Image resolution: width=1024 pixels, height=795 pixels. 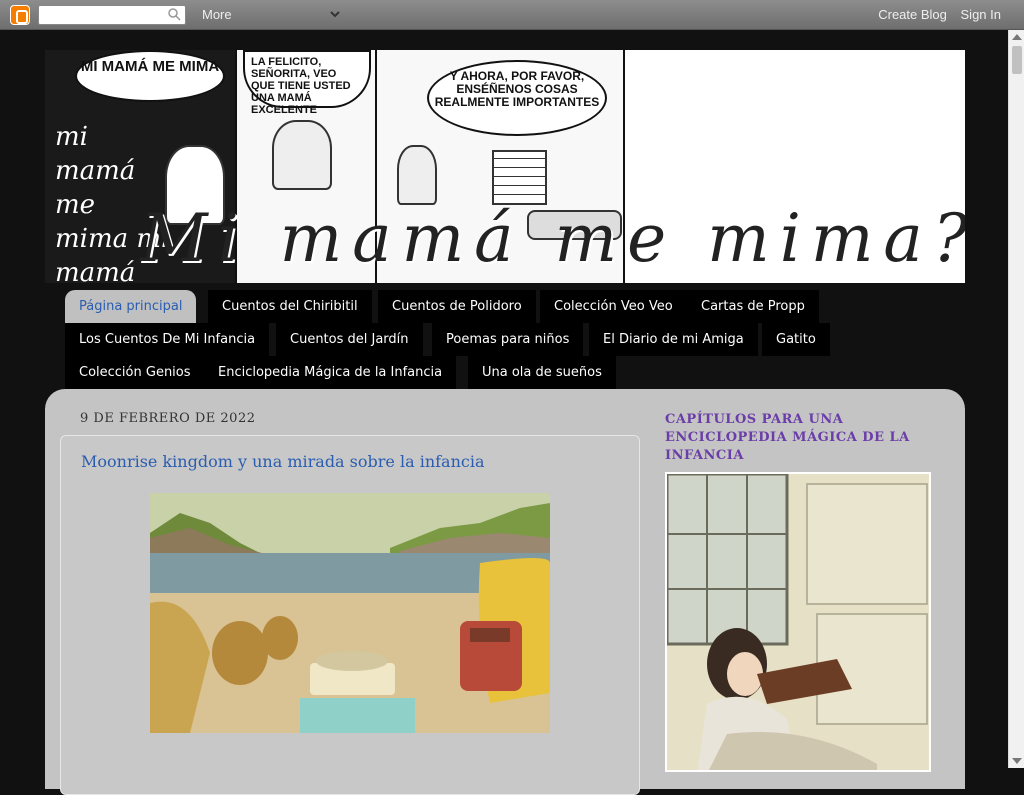 What do you see at coordinates (542, 372) in the screenshot?
I see `tab-ola-suenos: Una ola de sueños` at bounding box center [542, 372].